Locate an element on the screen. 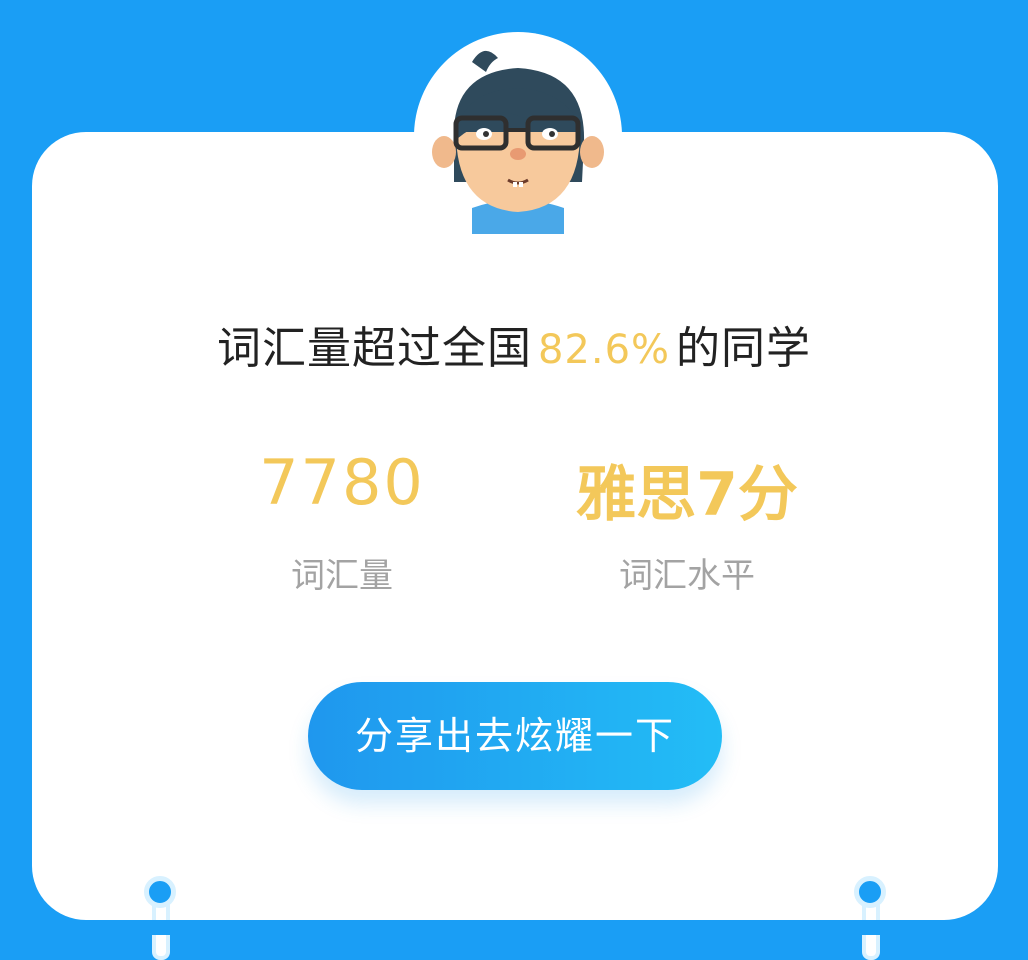 The width and height of the screenshot is (1028, 960). vocabulary-level-value: 雅思7分 is located at coordinates (687, 495).